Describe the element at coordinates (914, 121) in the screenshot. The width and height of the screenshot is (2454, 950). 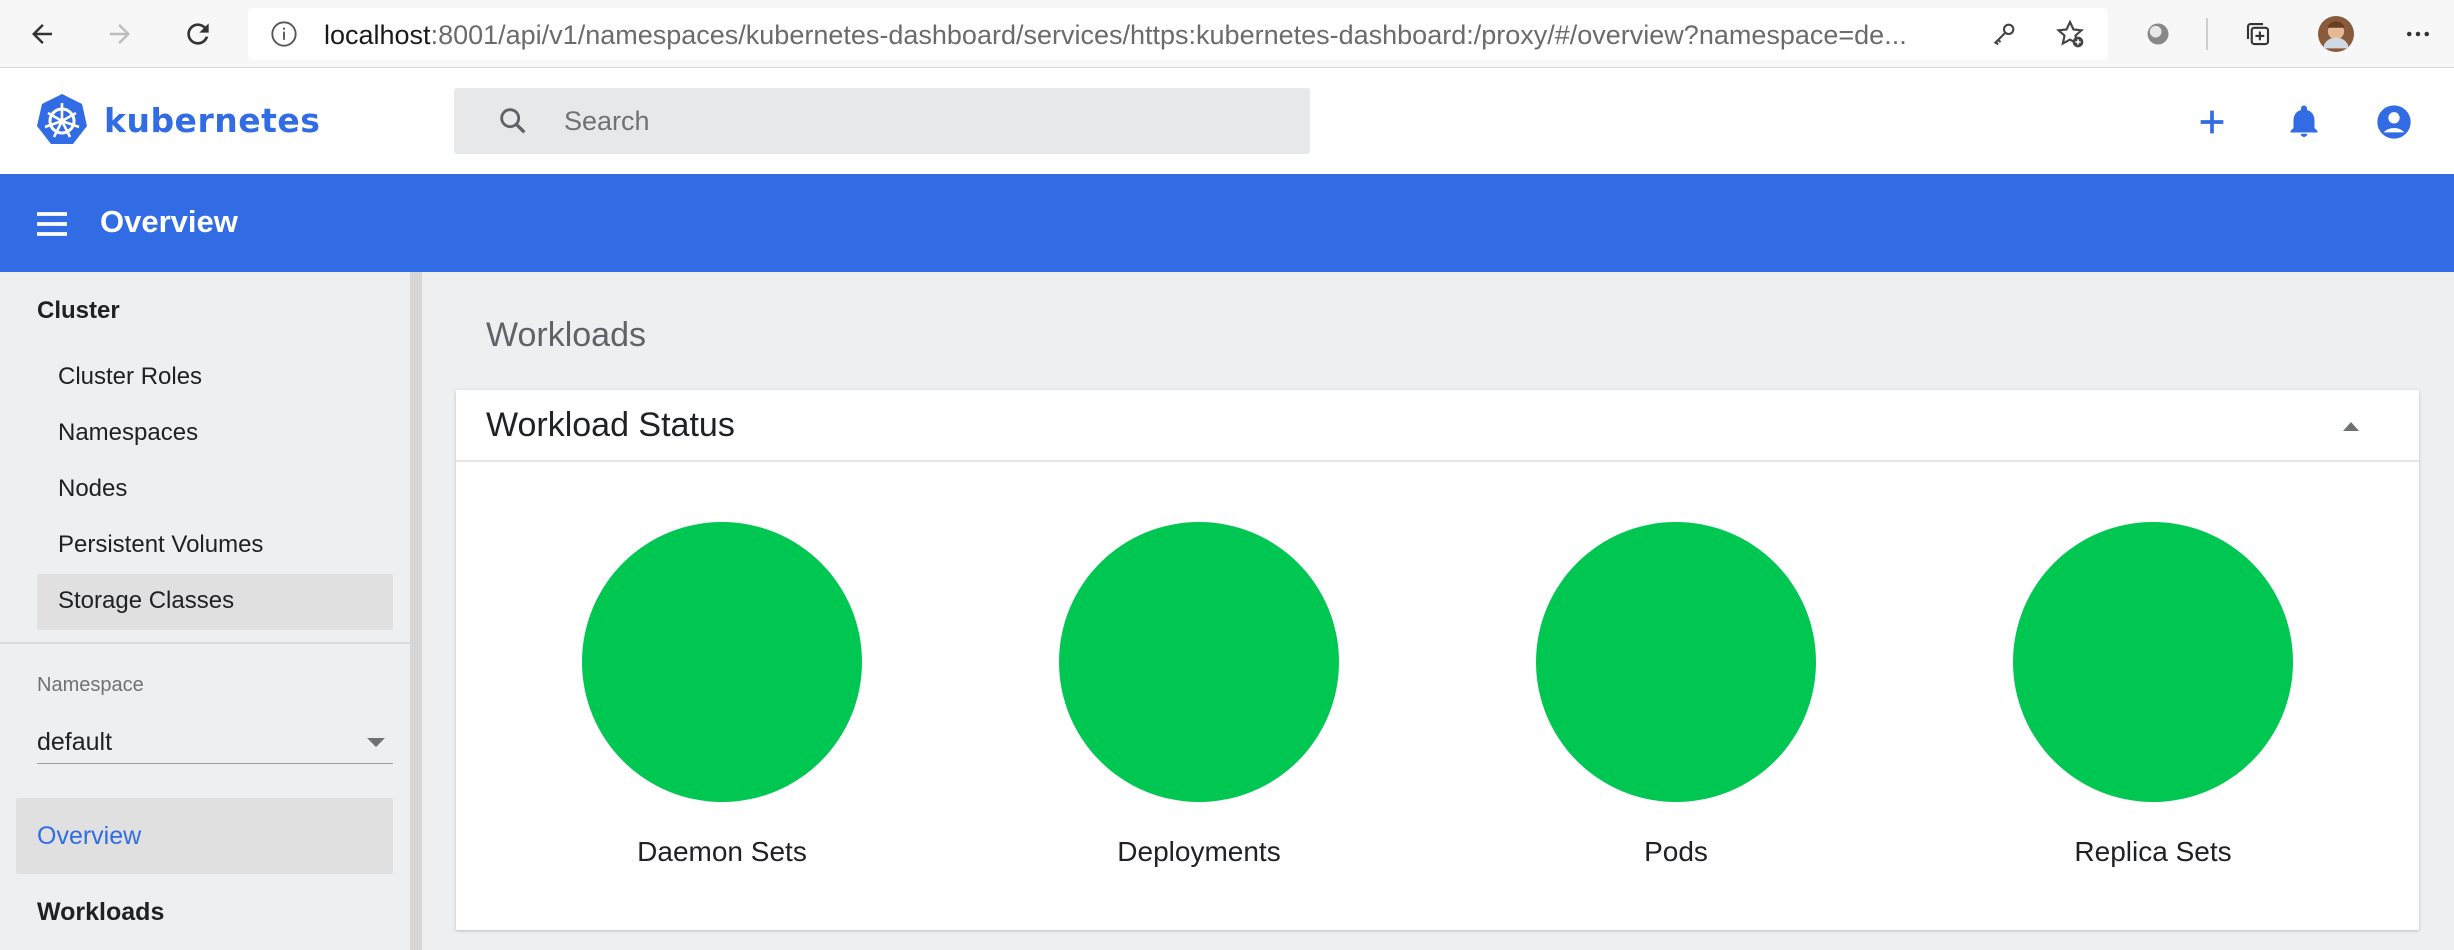
I see `search-input` at that location.